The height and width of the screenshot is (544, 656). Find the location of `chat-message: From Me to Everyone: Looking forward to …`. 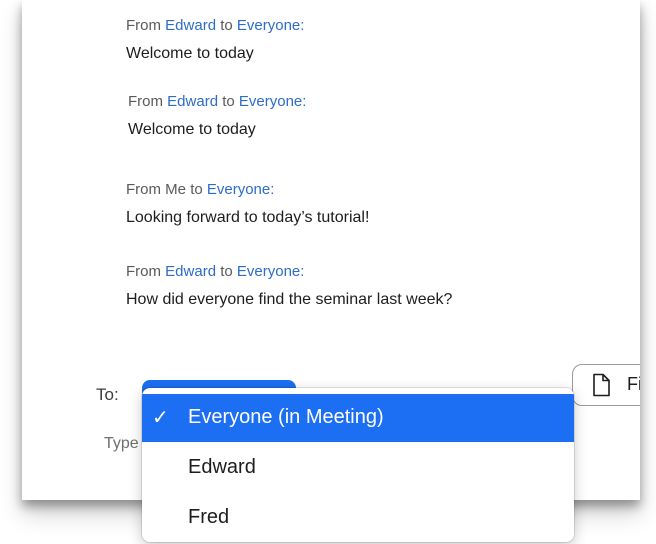

chat-message: From Me to Everyone: Looking forward to … is located at coordinates (247, 204).